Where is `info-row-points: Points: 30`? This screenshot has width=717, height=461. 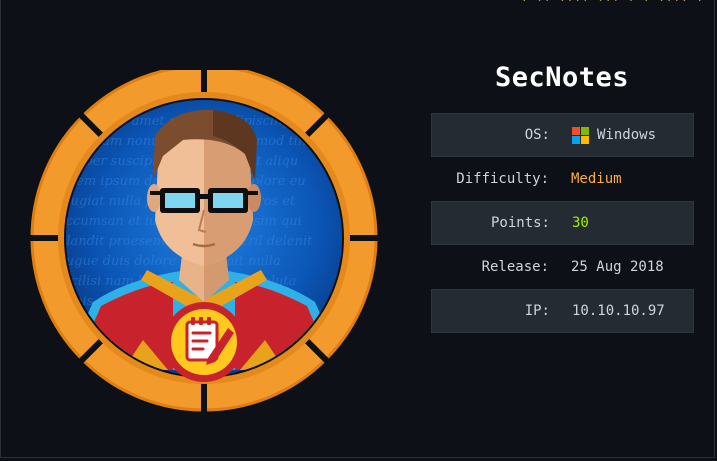 info-row-points: Points: 30 is located at coordinates (562, 223).